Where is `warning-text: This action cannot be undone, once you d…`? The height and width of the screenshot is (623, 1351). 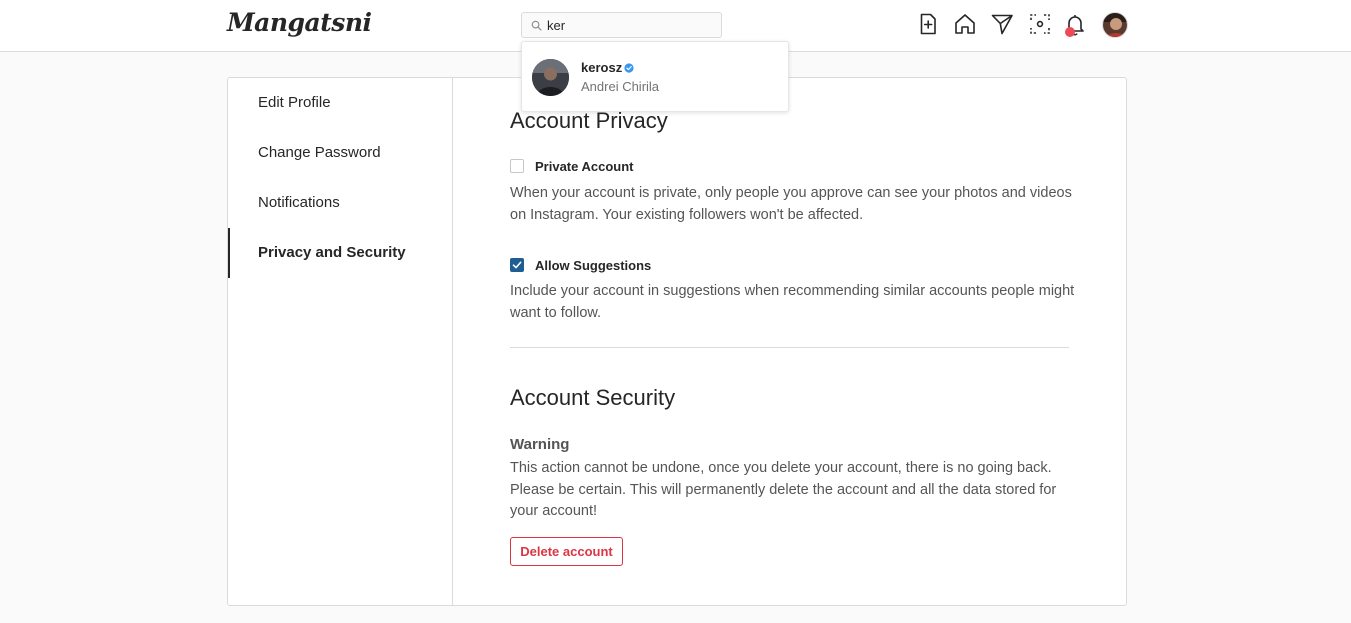
warning-text: This action cannot be undone, once you d… is located at coordinates (783, 489).